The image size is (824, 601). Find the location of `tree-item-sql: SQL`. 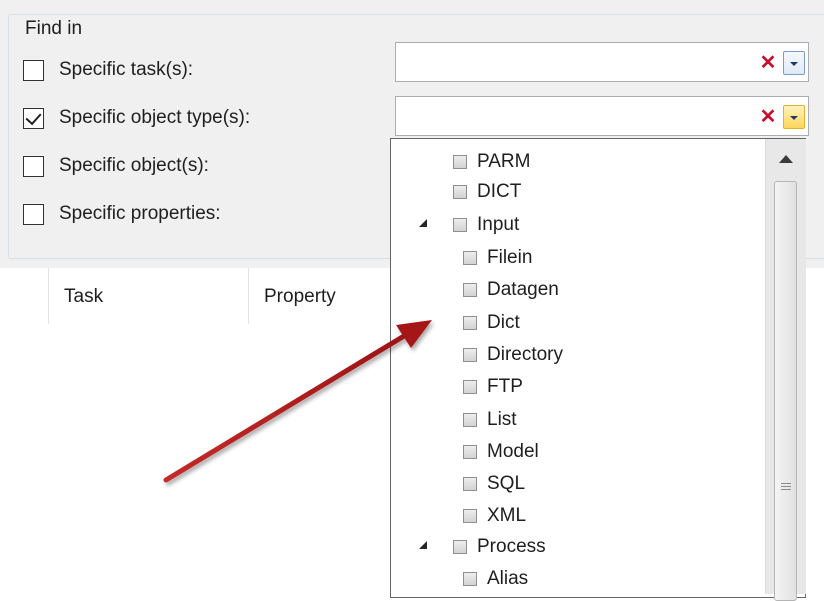

tree-item-sql: SQL is located at coordinates (494, 484).